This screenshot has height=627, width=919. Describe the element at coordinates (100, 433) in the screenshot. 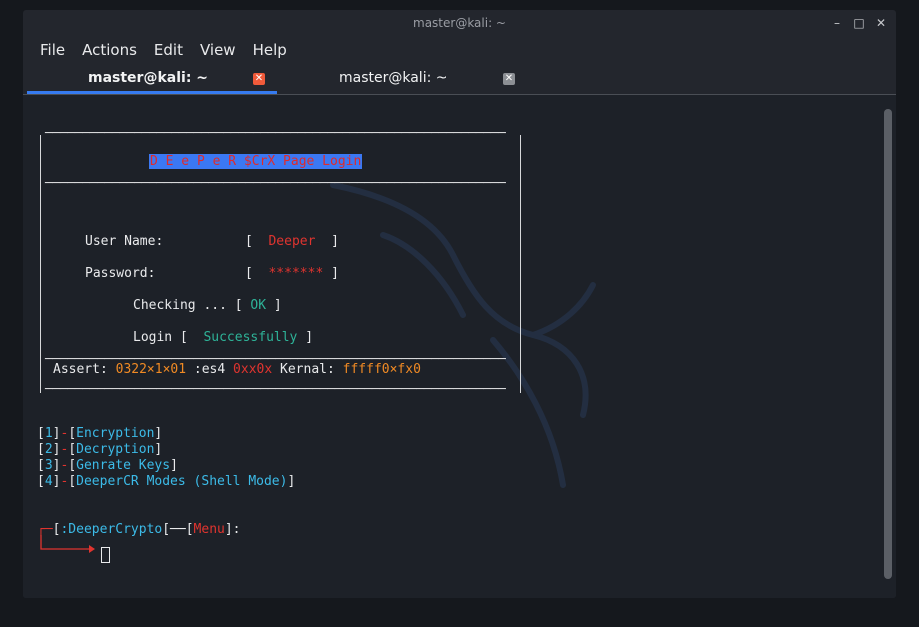

I see `menu-option-1: [1]-[Encryption]` at that location.